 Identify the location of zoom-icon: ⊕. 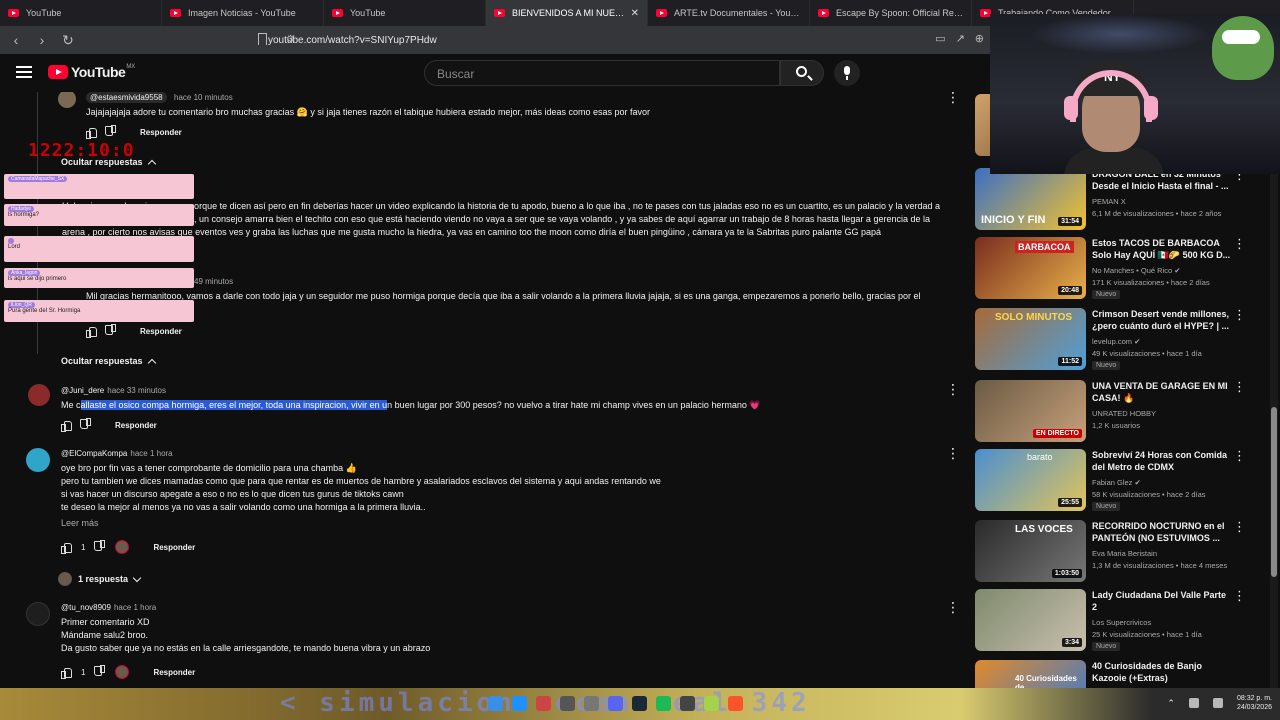
(979, 38).